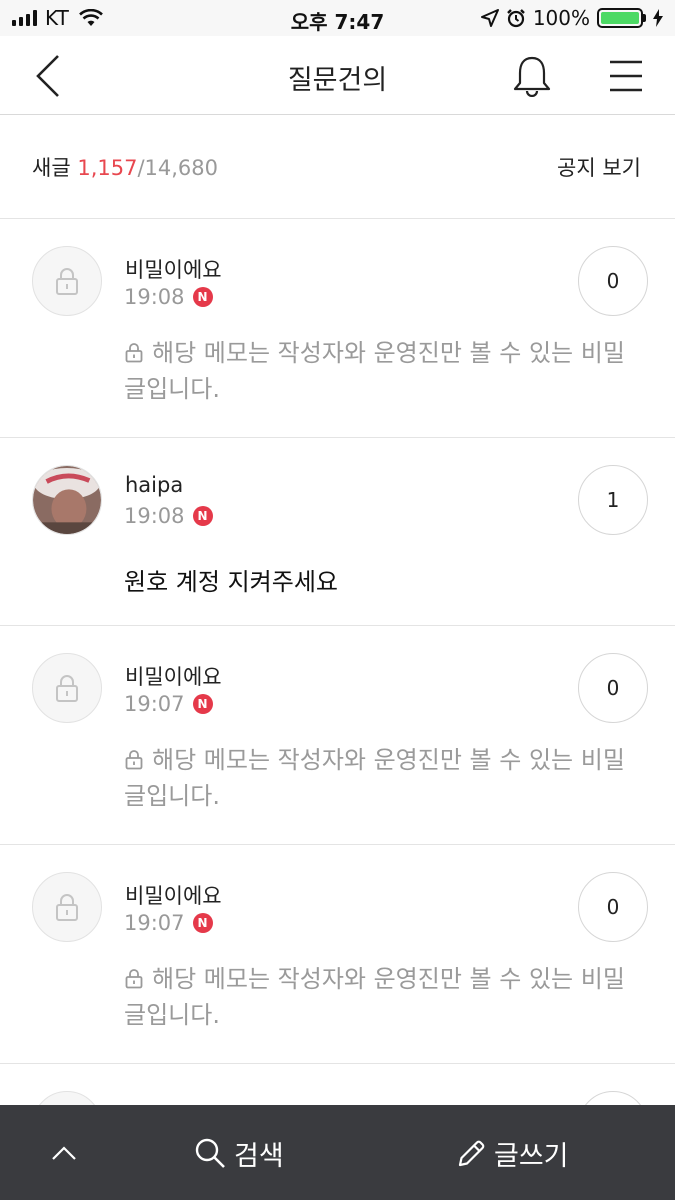 This screenshot has height=1200, width=675. I want to click on notification-bell-button, so click(532, 76).